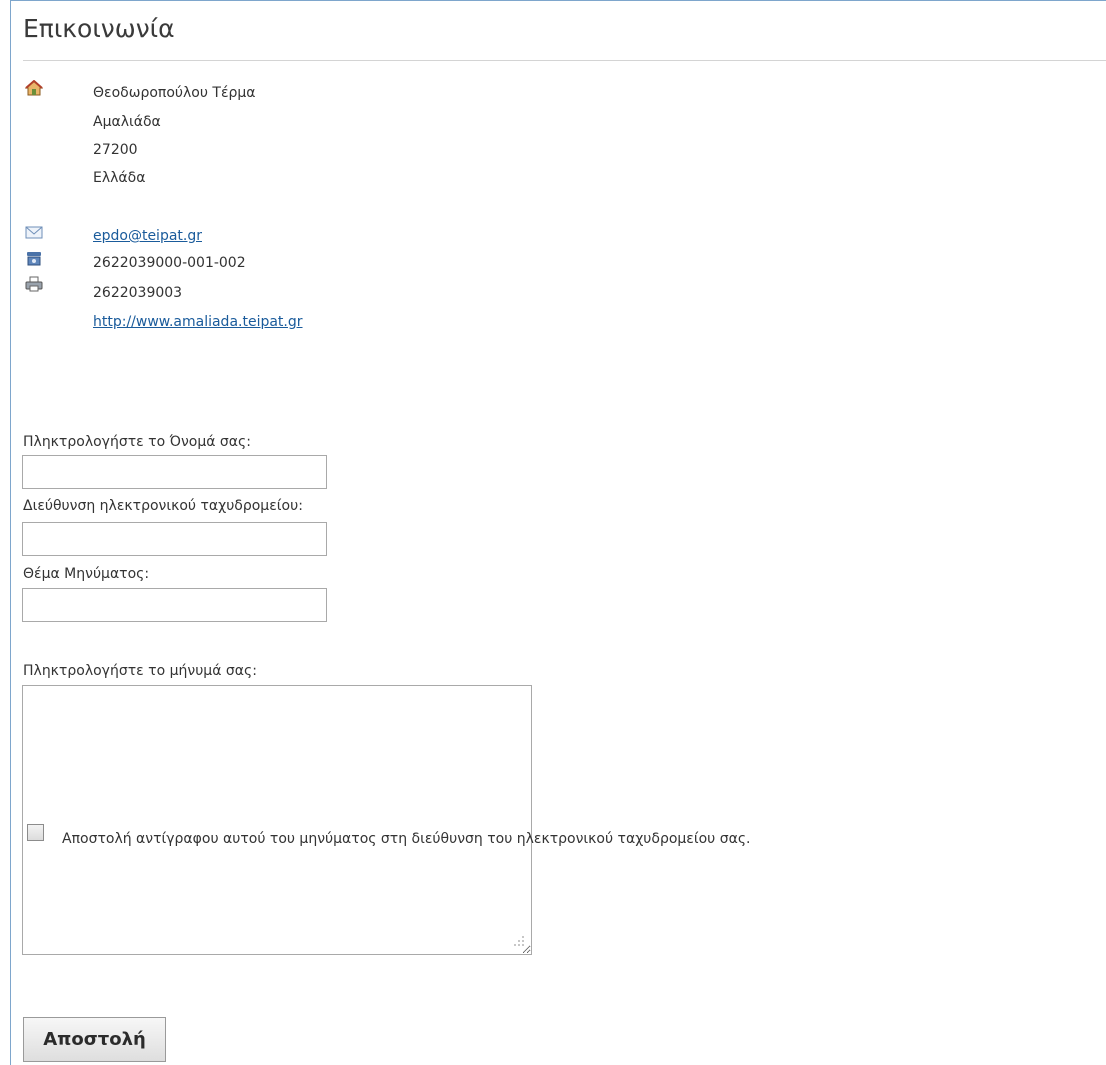  I want to click on page-frame-top-border, so click(558, 0).